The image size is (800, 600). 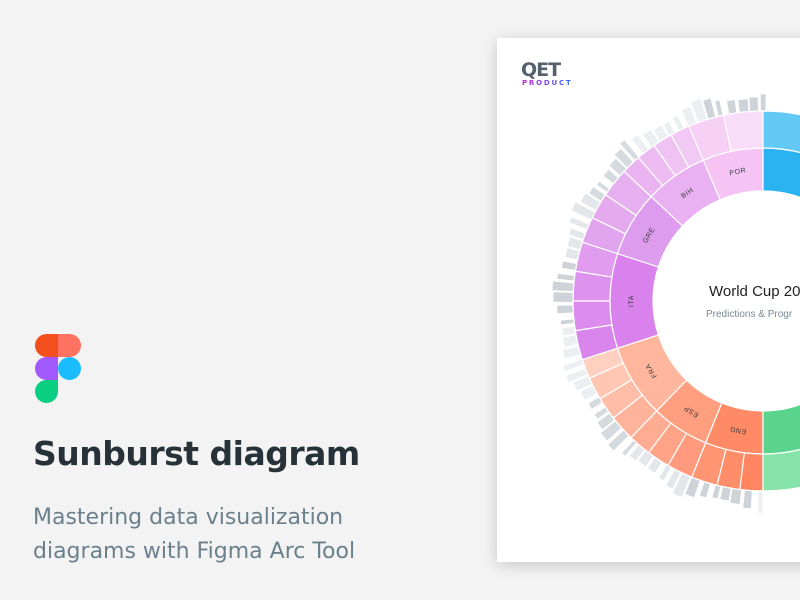 What do you see at coordinates (749, 314) in the screenshot?
I see `center-subtitle: Predictions & Progr` at bounding box center [749, 314].